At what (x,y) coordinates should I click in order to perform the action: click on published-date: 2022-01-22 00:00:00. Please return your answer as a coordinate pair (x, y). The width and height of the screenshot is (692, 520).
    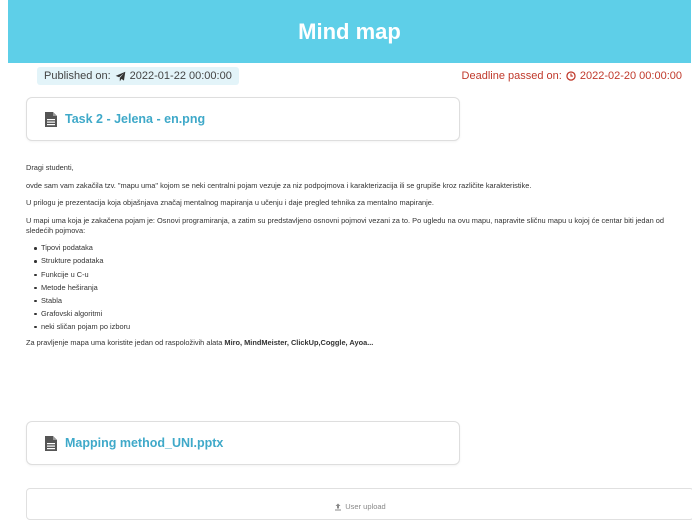
    Looking at the image, I should click on (180, 76).